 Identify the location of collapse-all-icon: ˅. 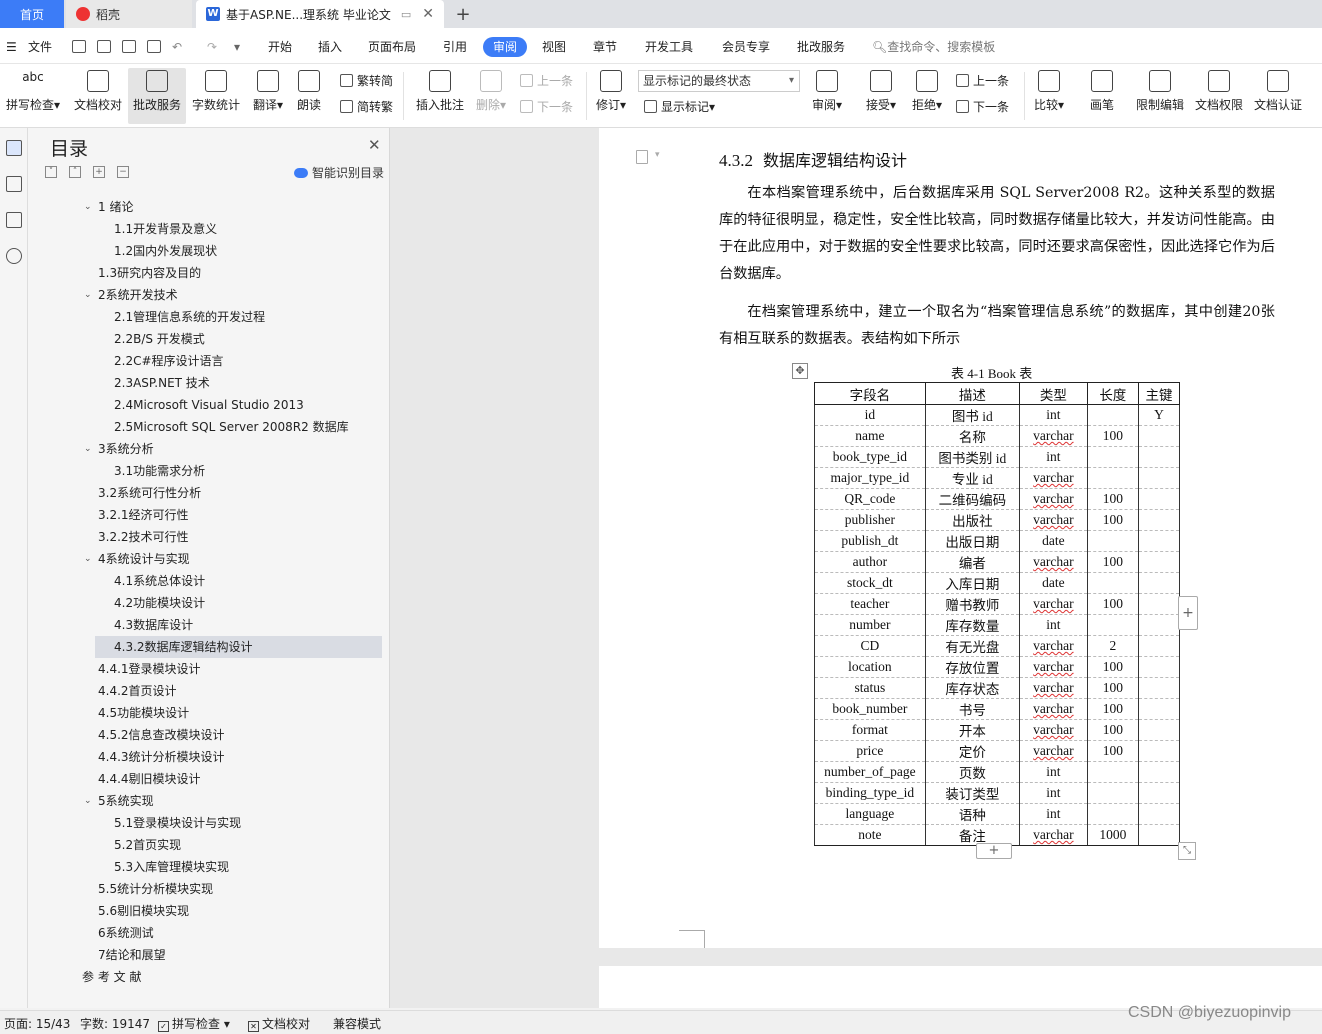
(51, 172).